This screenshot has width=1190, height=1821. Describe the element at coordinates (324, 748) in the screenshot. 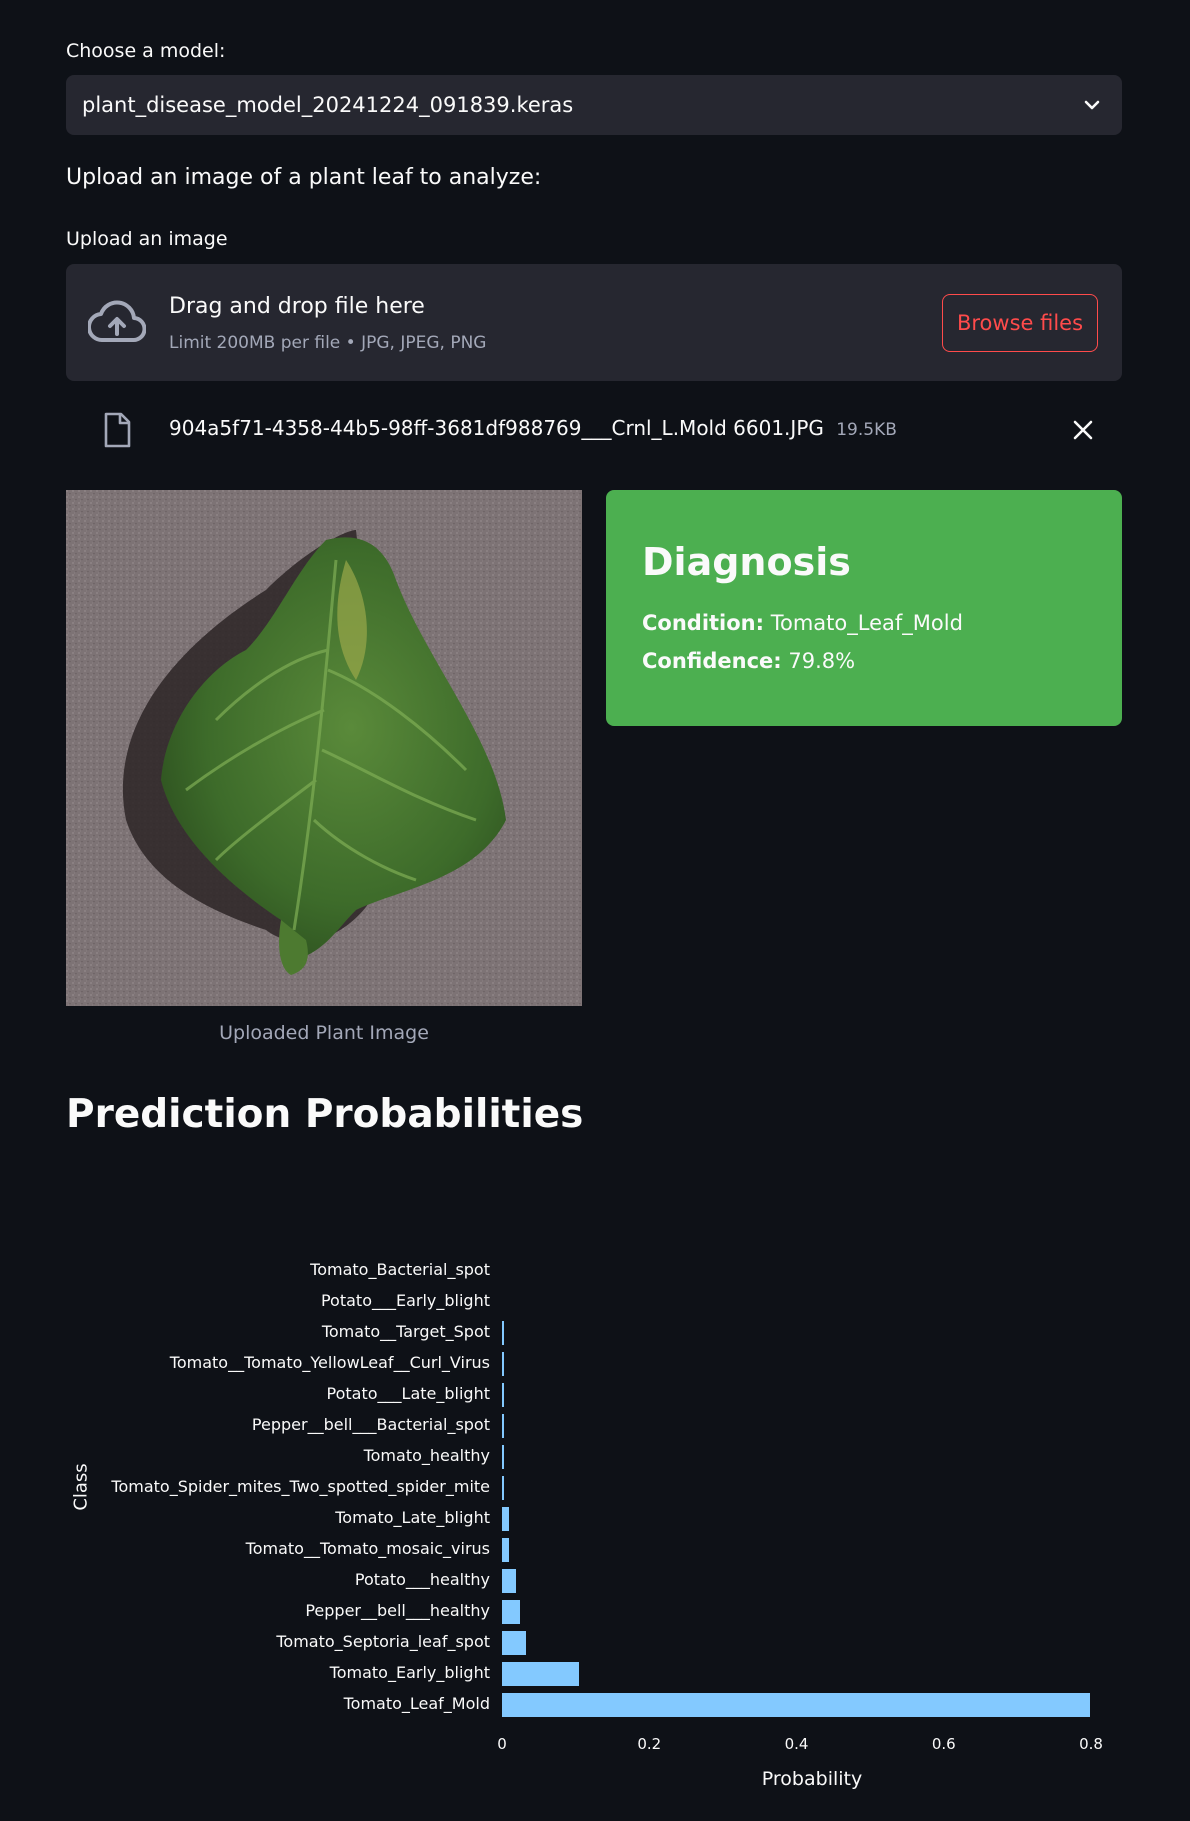

I see `uploaded-leaf-image` at that location.